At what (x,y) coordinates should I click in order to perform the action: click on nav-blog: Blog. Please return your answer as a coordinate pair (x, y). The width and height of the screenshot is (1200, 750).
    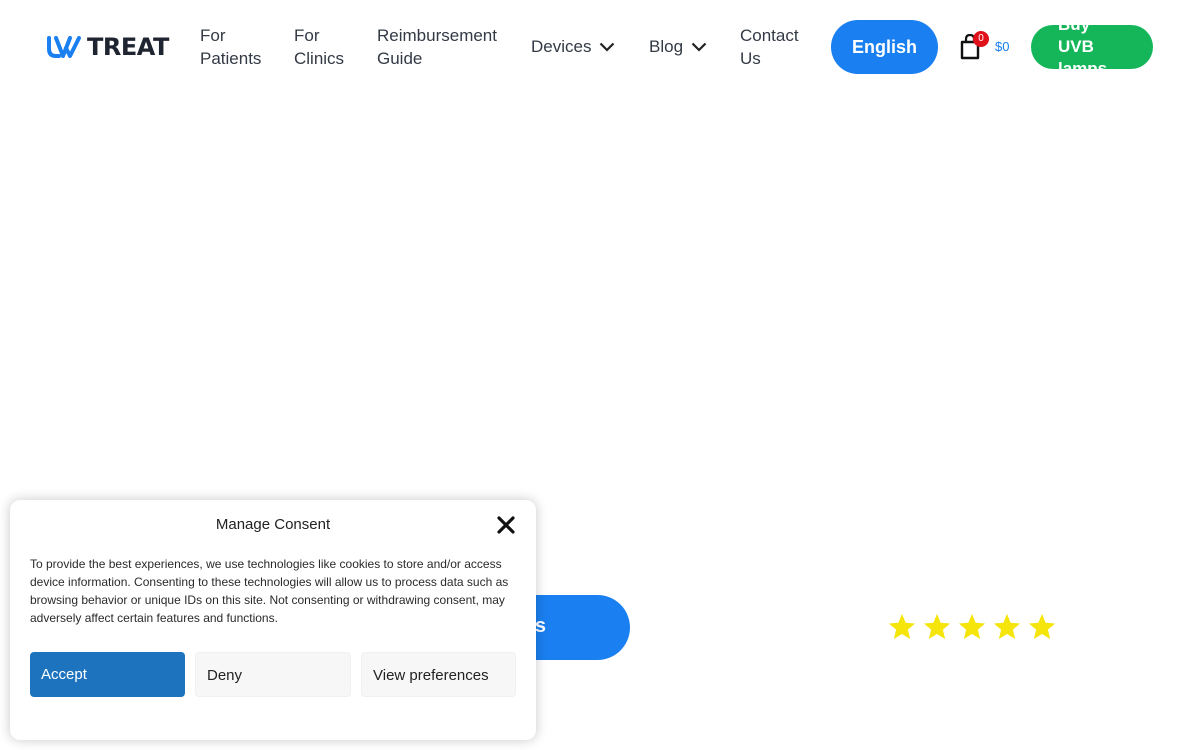
    Looking at the image, I should click on (678, 46).